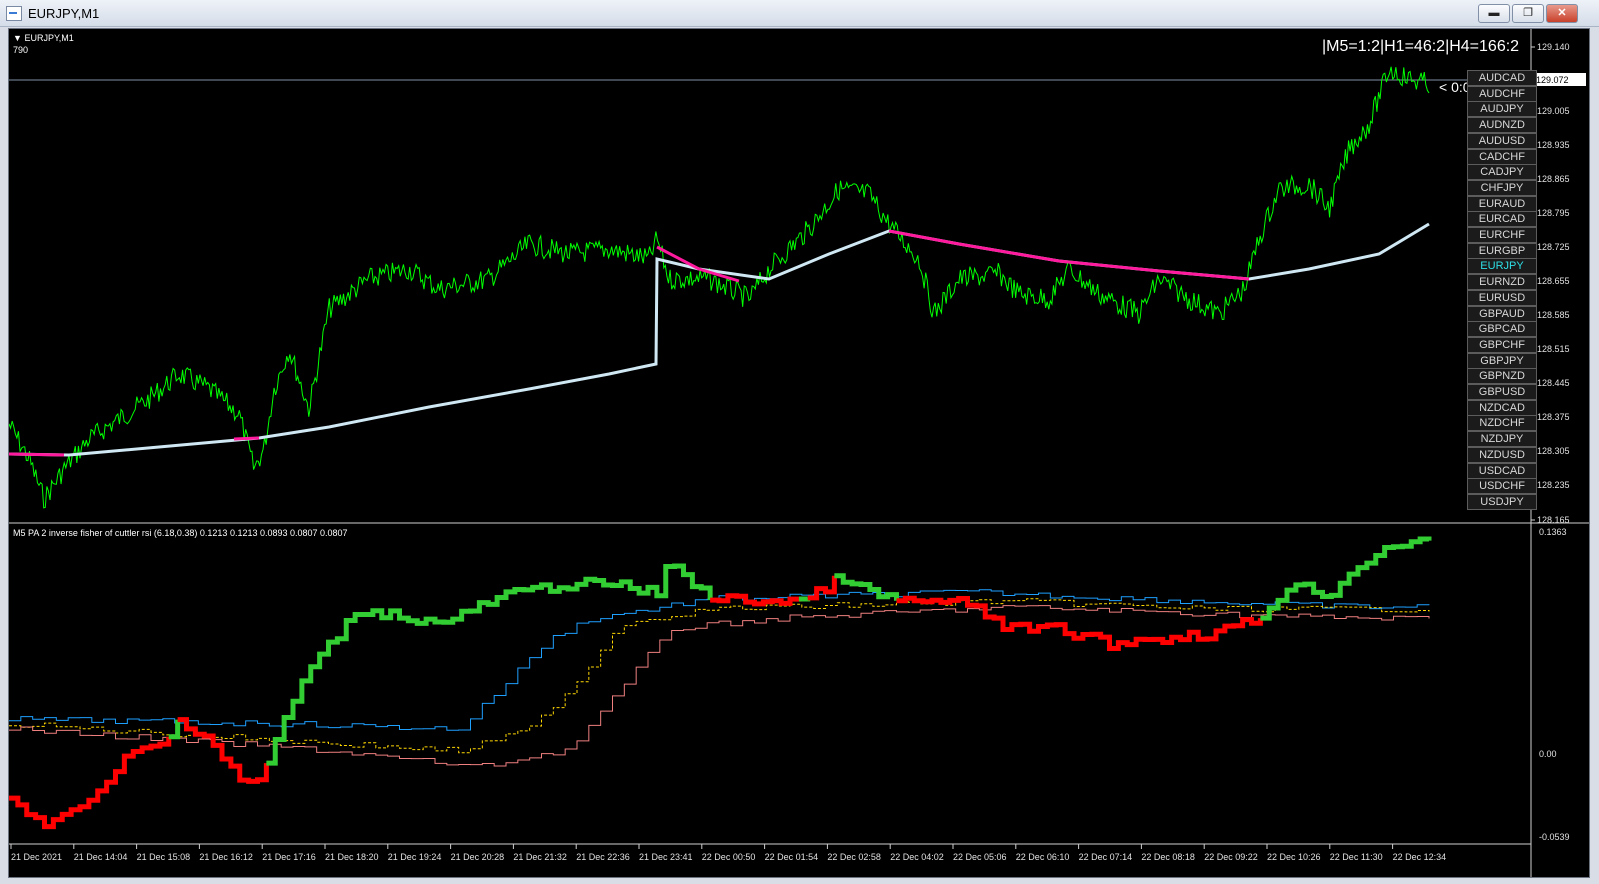 This screenshot has height=884, width=1599. What do you see at coordinates (1553, 213) in the screenshot?
I see `price-tick-label: 128.795` at bounding box center [1553, 213].